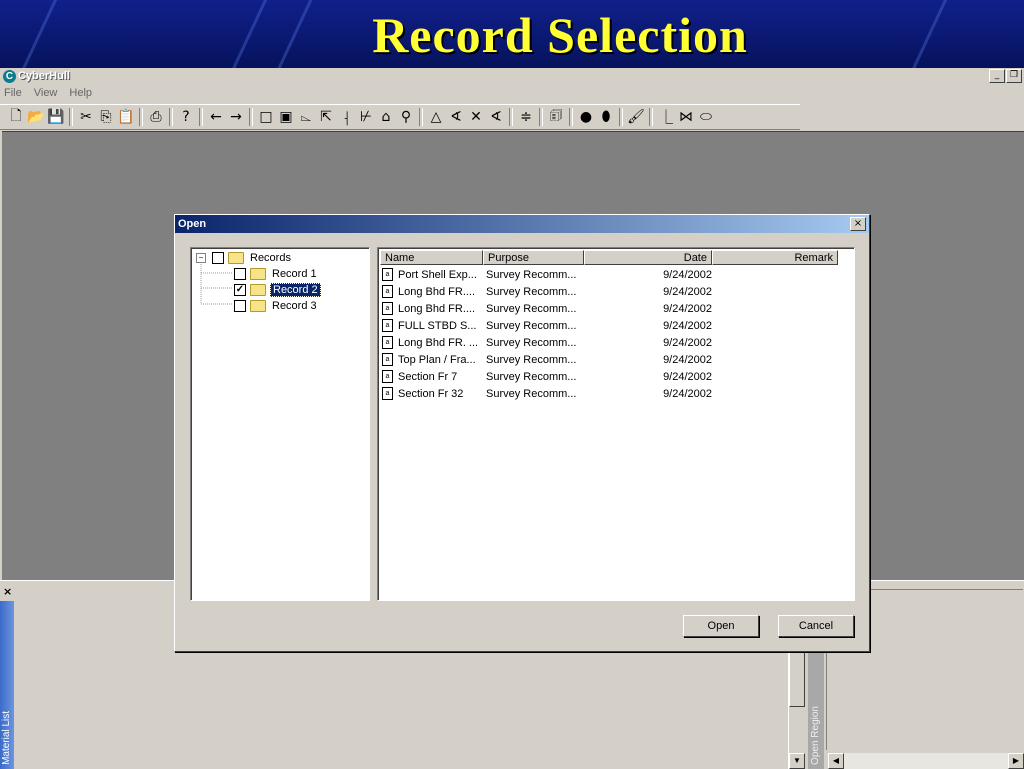 The image size is (1024, 769). What do you see at coordinates (7, 685) in the screenshot?
I see `material-list-tab: Material List` at bounding box center [7, 685].